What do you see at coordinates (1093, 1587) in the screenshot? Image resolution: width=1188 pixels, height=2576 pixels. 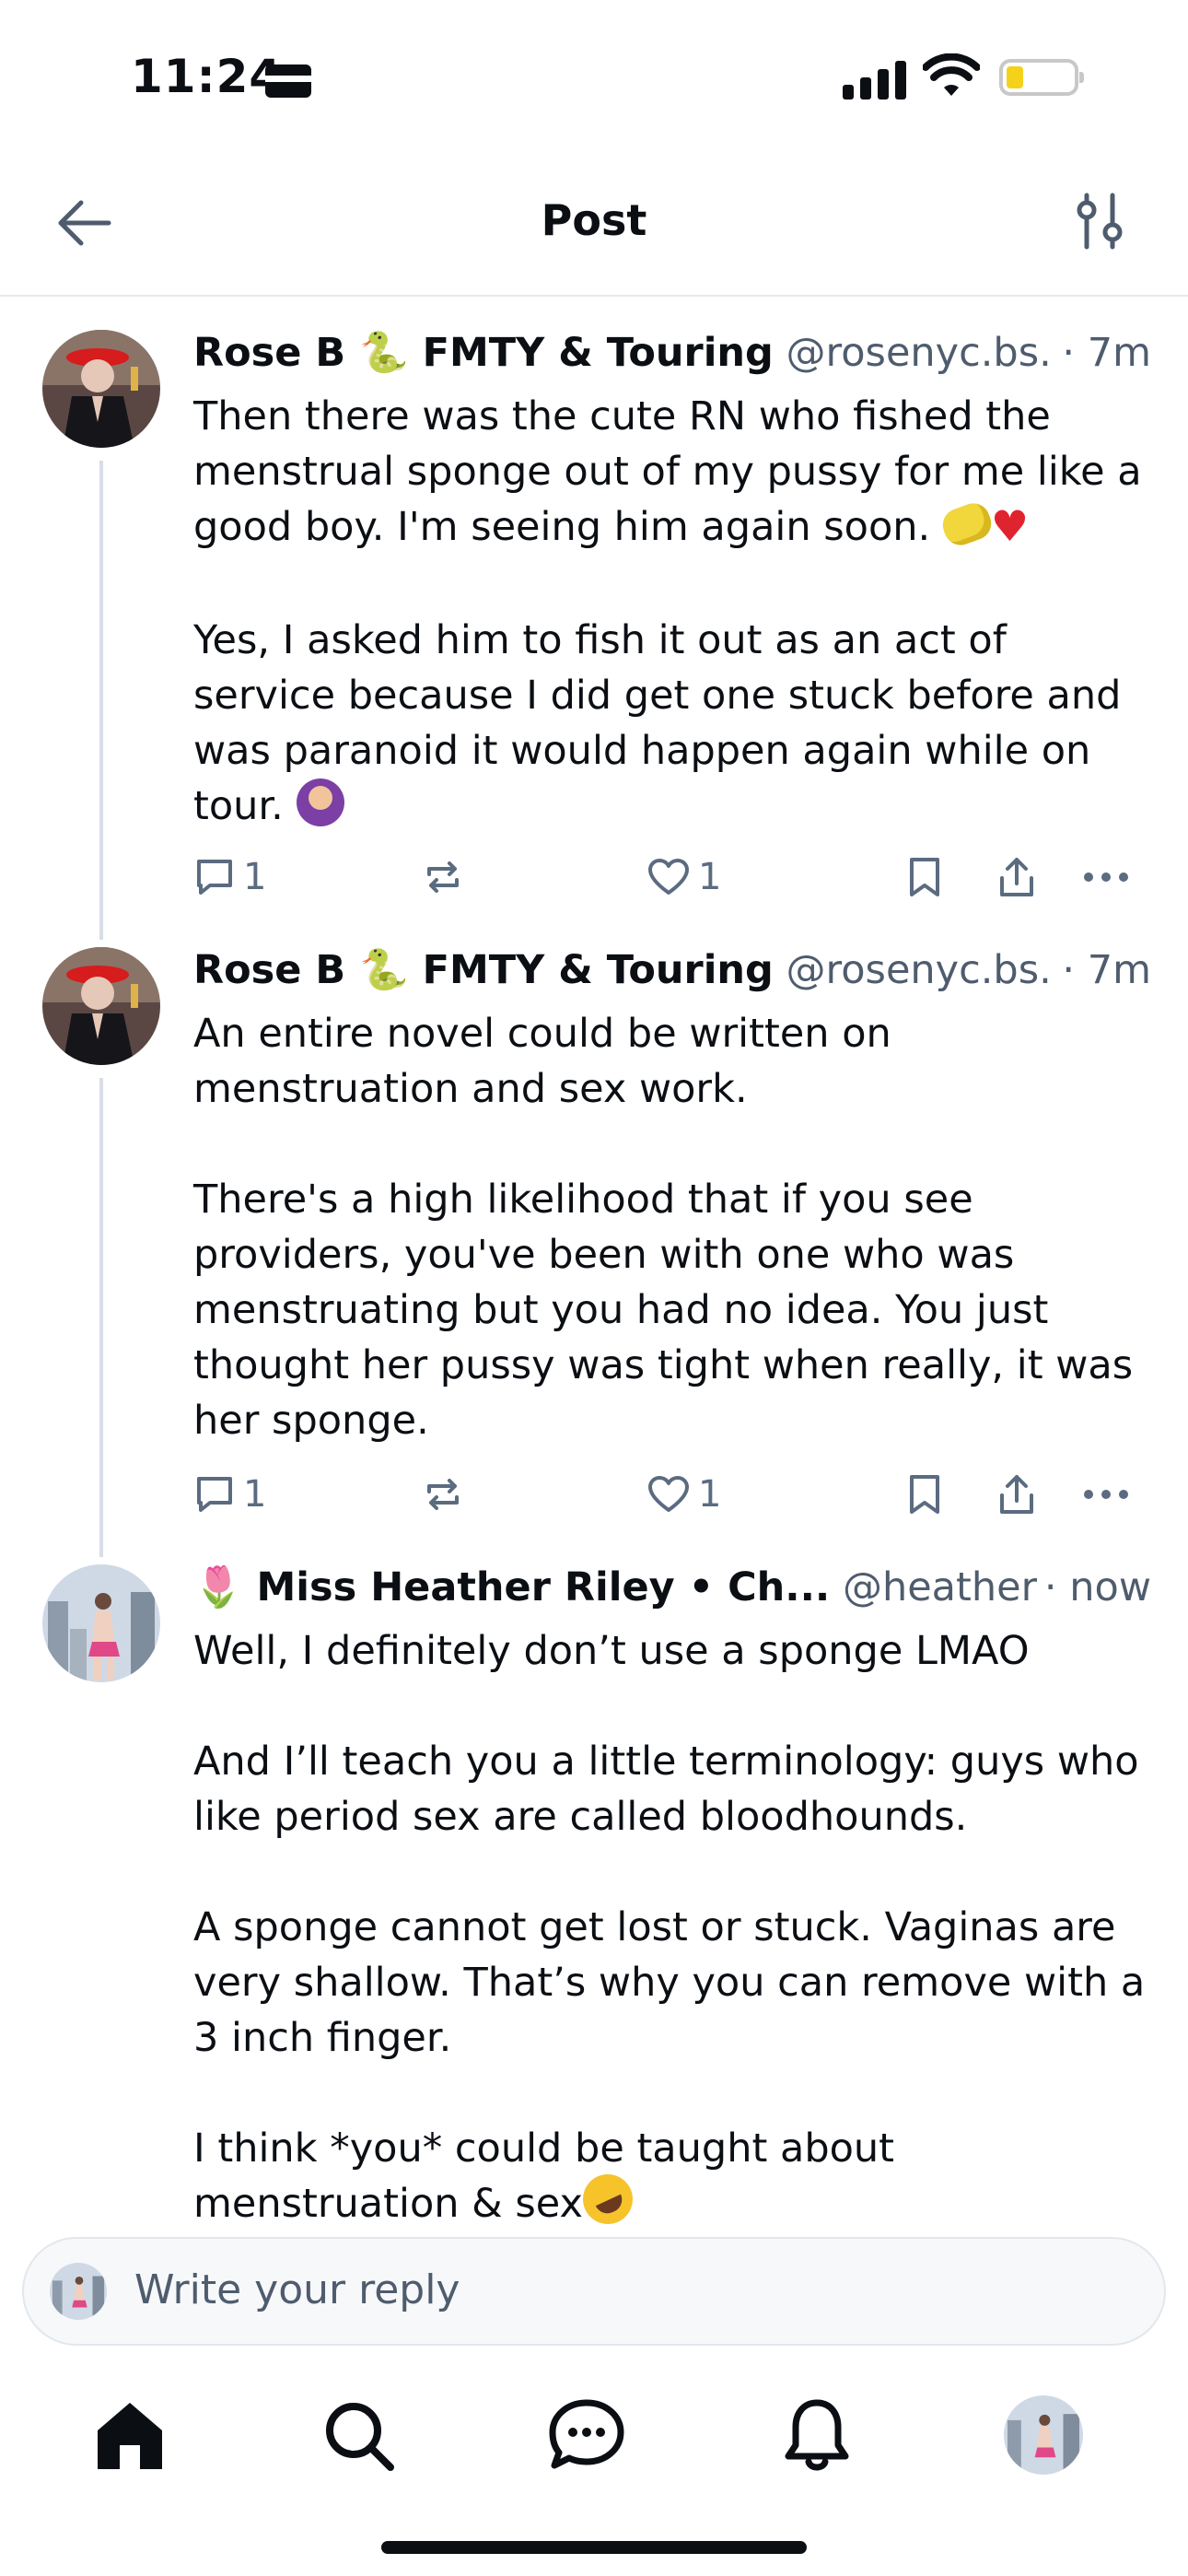 I see `post-time: · now` at bounding box center [1093, 1587].